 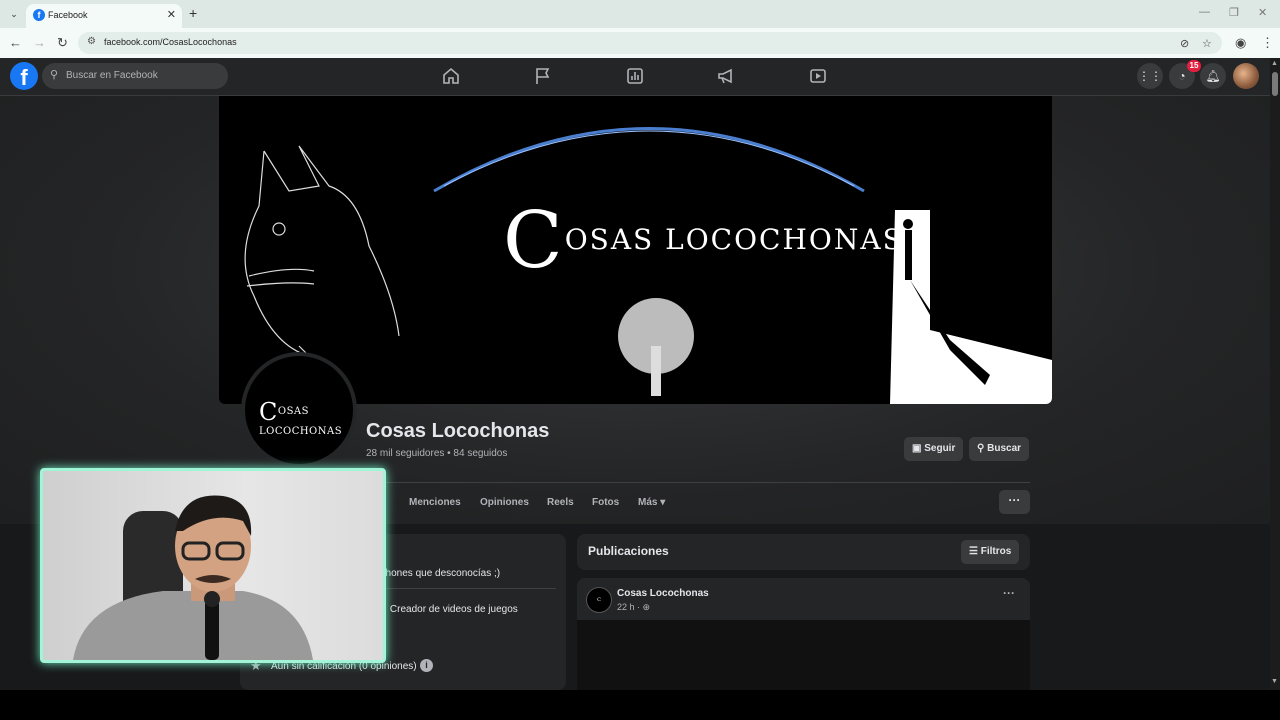 I want to click on follow-button: ▣ Seguir, so click(x=934, y=449).